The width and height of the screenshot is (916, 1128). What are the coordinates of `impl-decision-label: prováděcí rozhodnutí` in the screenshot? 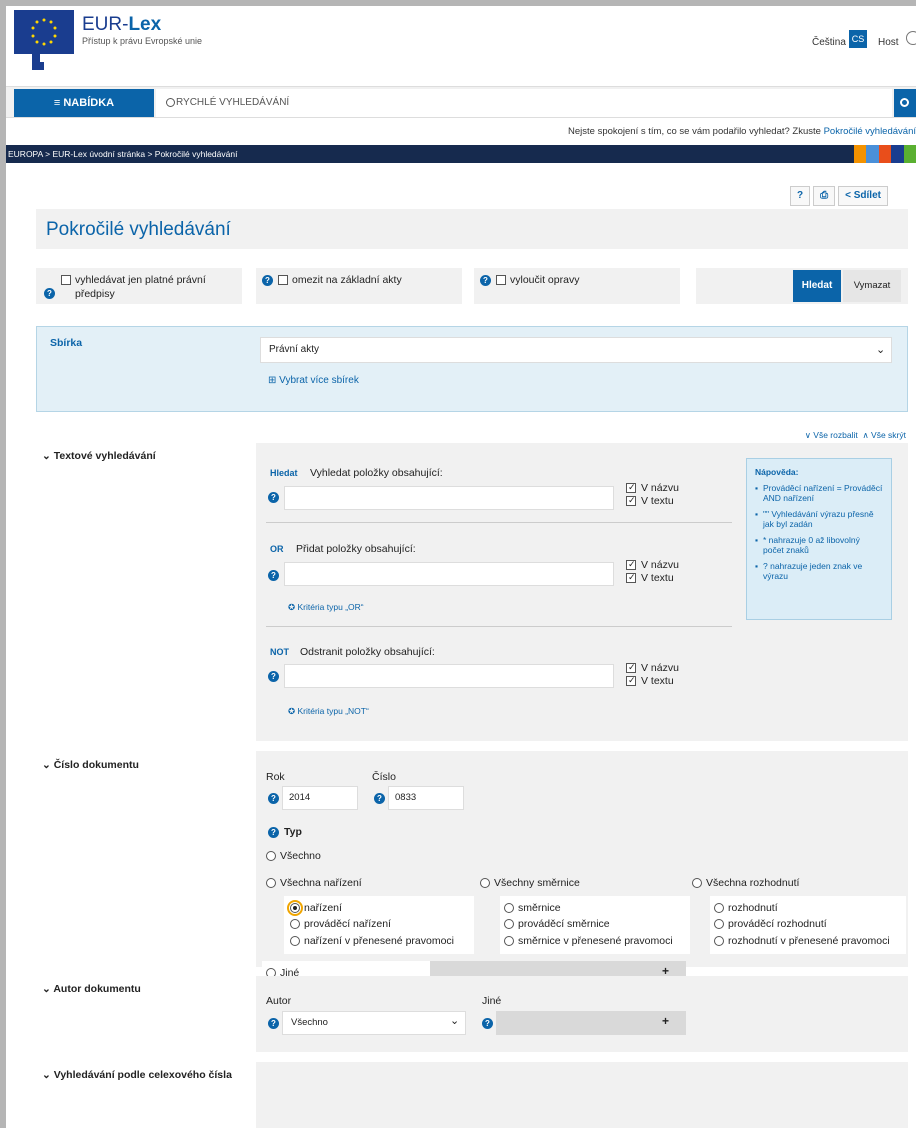 It's located at (777, 924).